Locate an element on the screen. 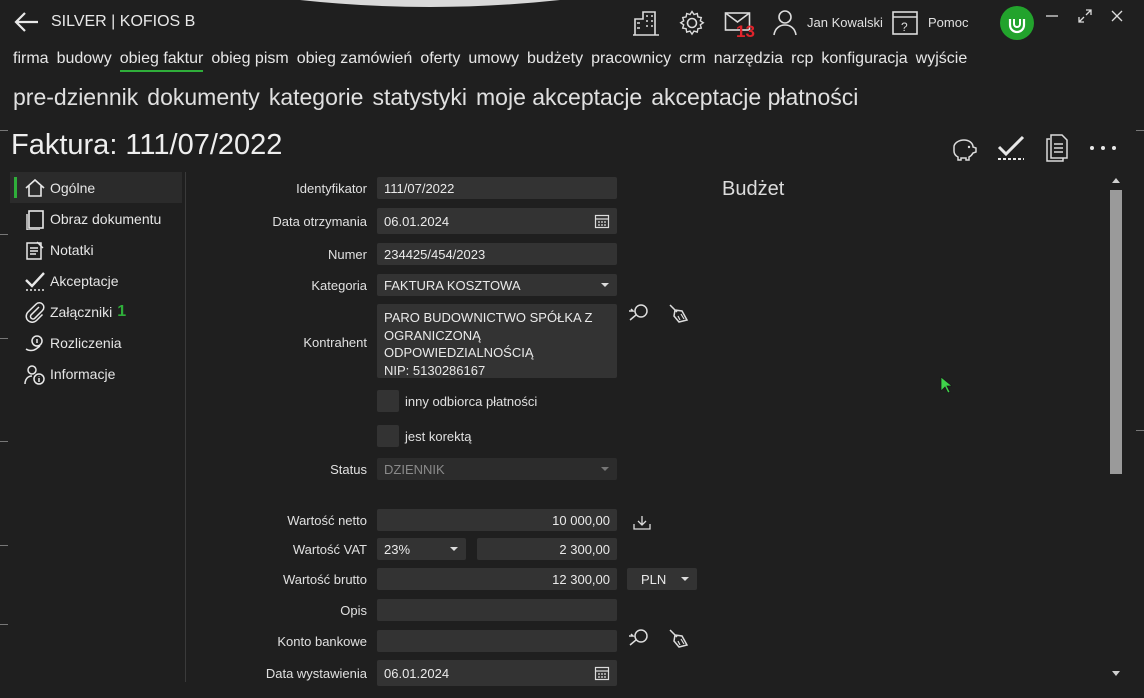 This screenshot has height=698, width=1144. settlement-icon is located at coordinates (34, 342).